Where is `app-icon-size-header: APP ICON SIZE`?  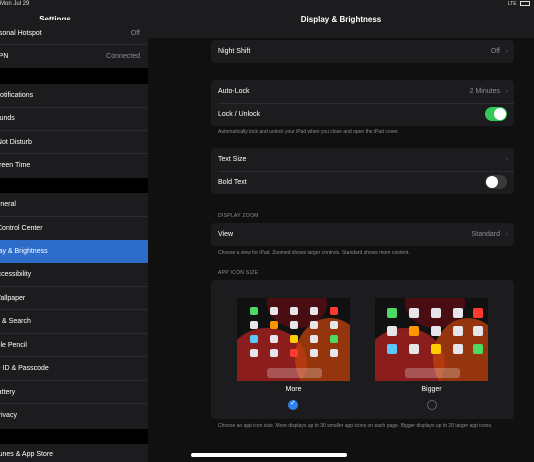
app-icon-size-header: APP ICON SIZE is located at coordinates (238, 273).